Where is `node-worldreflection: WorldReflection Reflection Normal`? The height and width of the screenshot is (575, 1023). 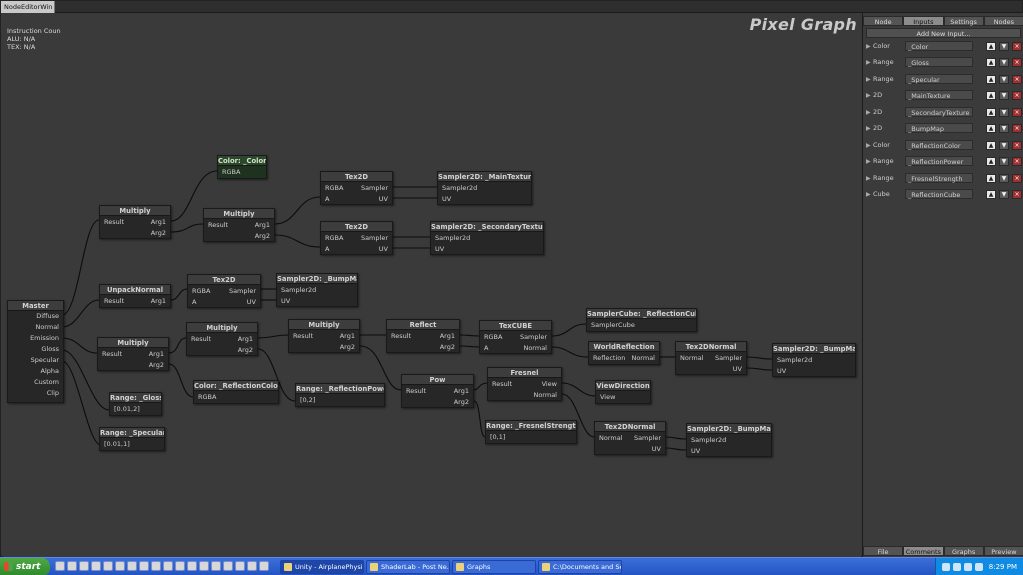 node-worldreflection: WorldReflection Reflection Normal is located at coordinates (624, 353).